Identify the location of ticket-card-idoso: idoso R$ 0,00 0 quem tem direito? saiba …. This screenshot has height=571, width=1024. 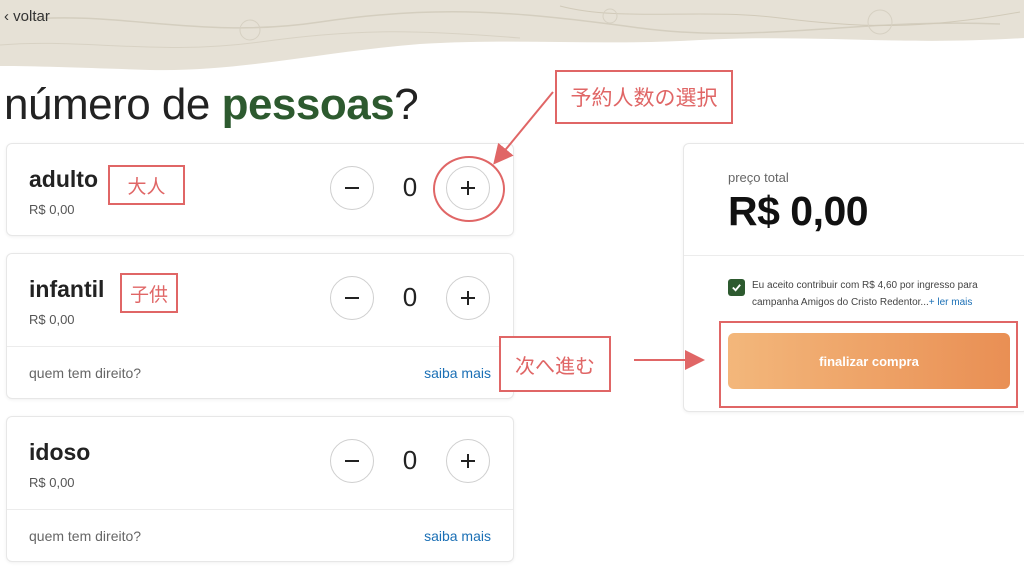
(260, 489).